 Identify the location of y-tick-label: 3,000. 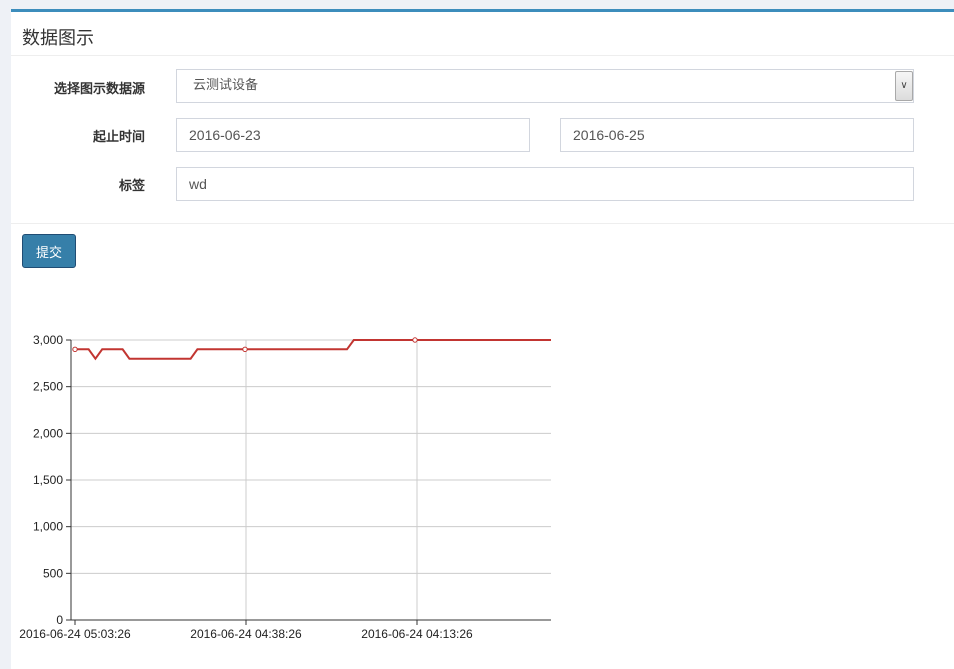
(48, 340).